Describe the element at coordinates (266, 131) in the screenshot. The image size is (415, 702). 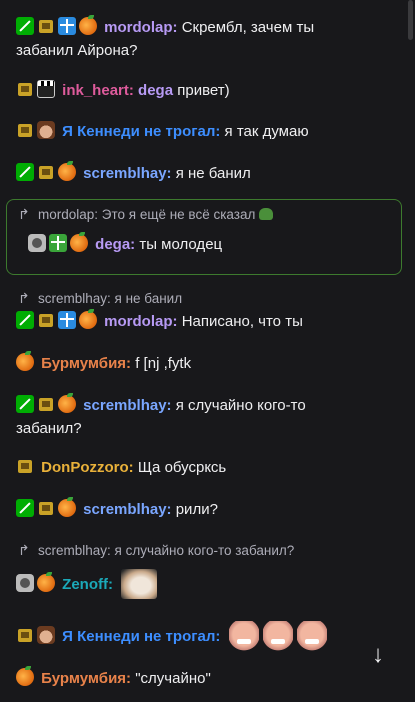
I see `message-text: я так думаю` at that location.